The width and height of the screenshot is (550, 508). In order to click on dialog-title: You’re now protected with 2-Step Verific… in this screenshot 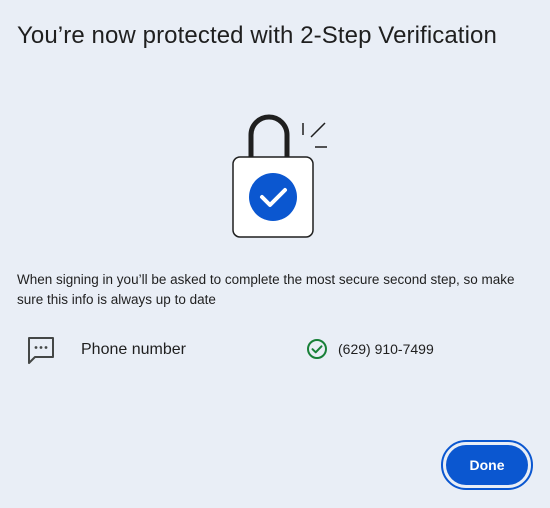, I will do `click(257, 35)`.